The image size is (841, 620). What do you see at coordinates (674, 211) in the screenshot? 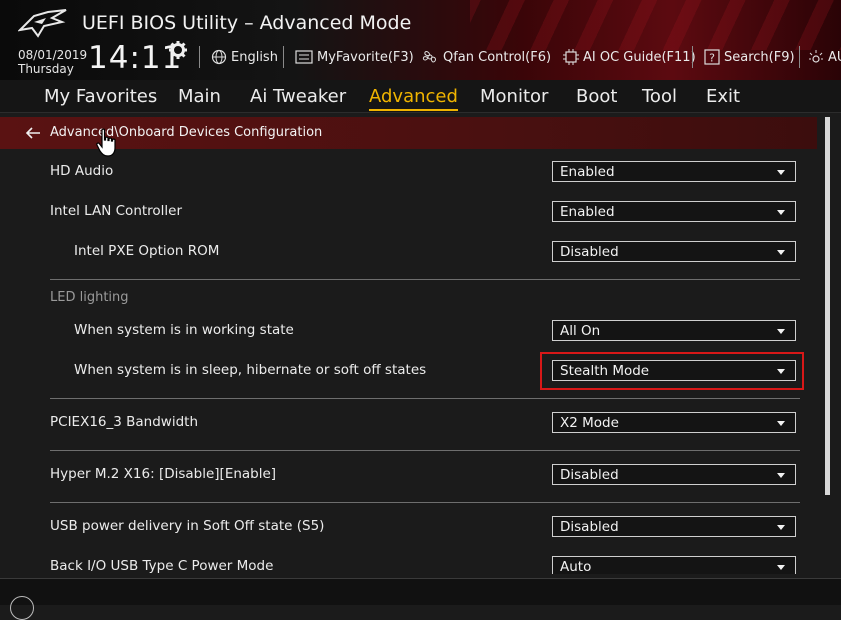
I see `intel-lan-dropdown: Enabled` at bounding box center [674, 211].